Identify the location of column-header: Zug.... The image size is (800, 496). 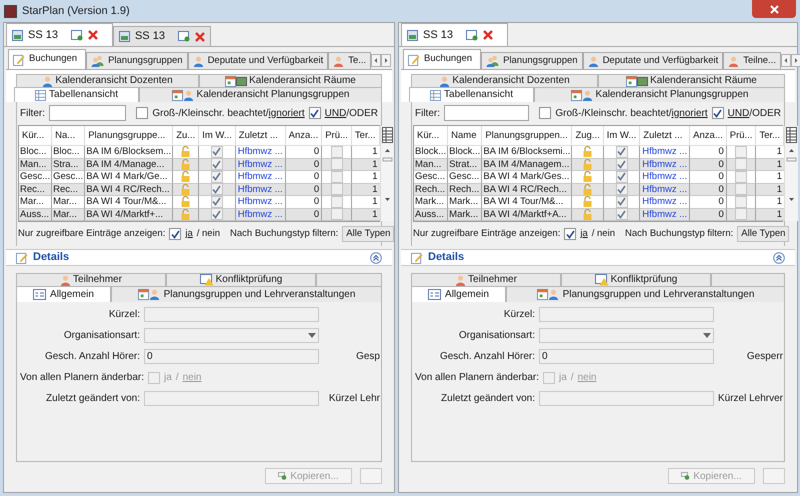
(588, 136).